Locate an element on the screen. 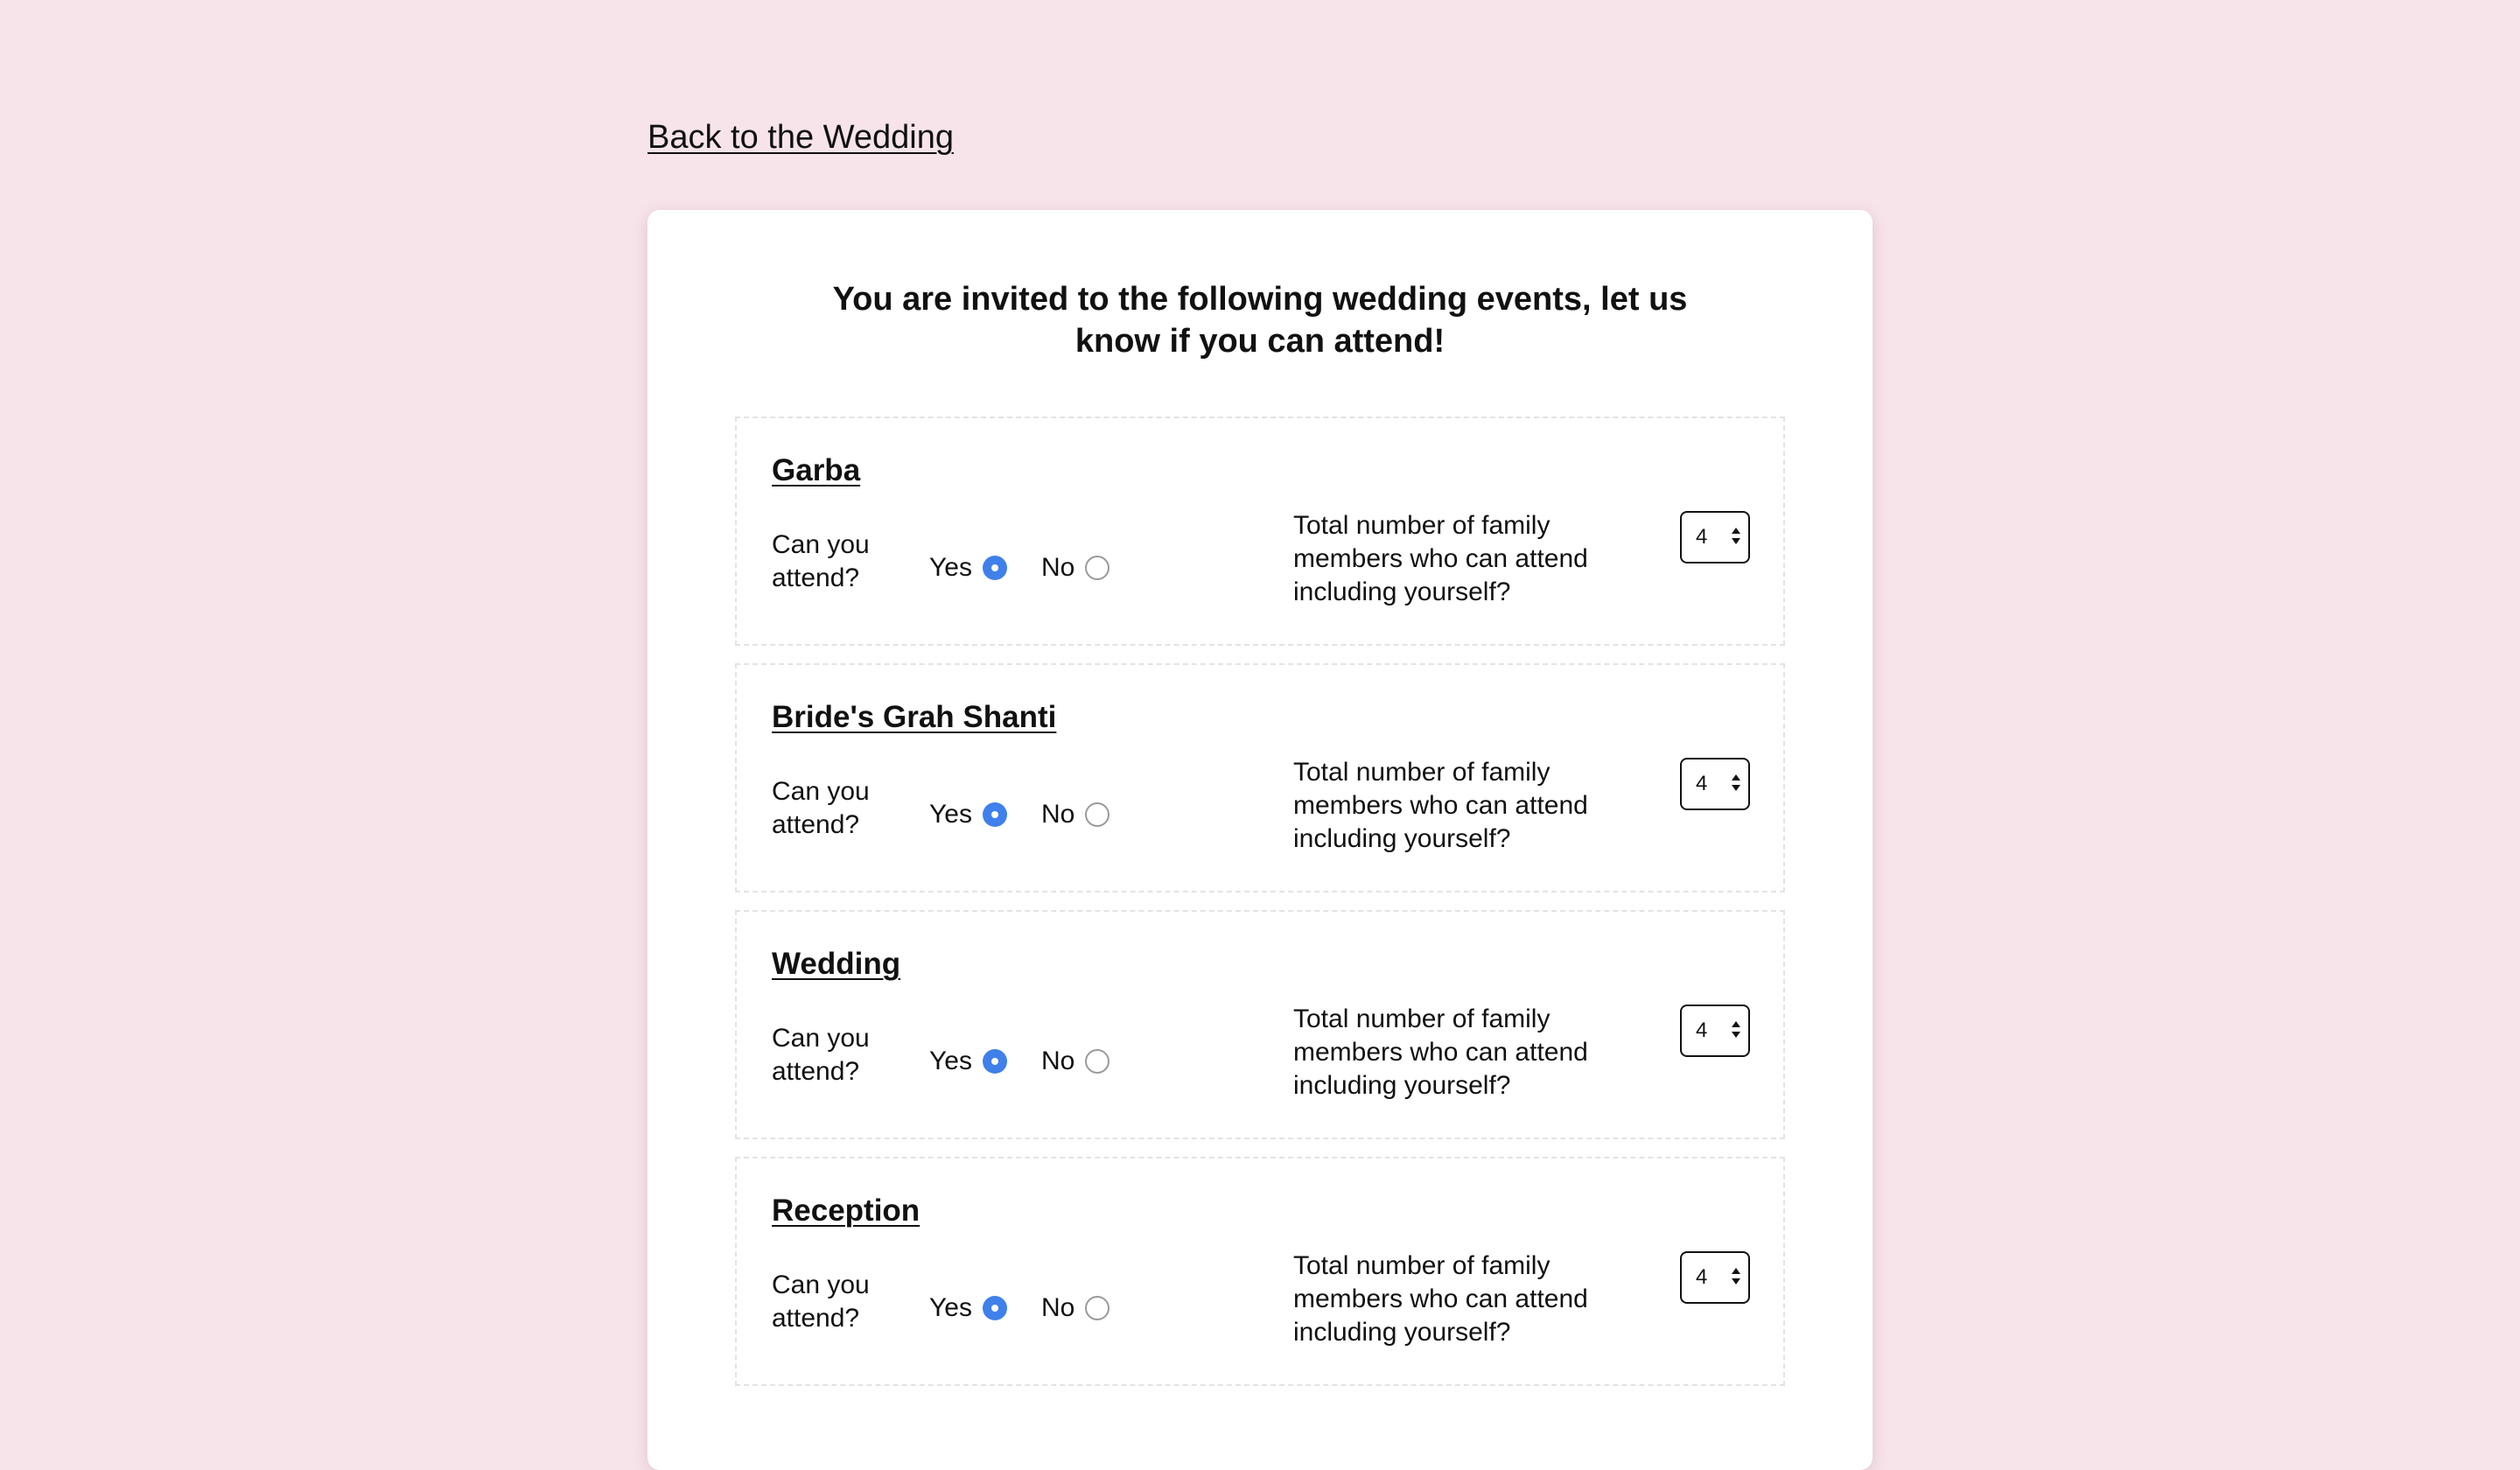  event-title: Reception is located at coordinates (846, 1211).